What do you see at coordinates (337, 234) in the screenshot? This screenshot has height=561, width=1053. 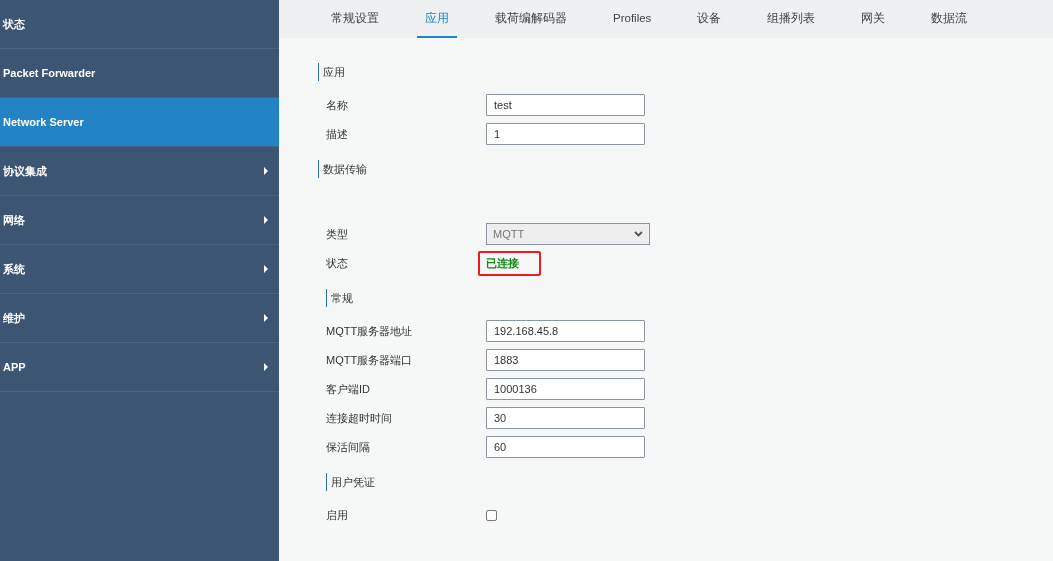 I see `field-label: 类型` at bounding box center [337, 234].